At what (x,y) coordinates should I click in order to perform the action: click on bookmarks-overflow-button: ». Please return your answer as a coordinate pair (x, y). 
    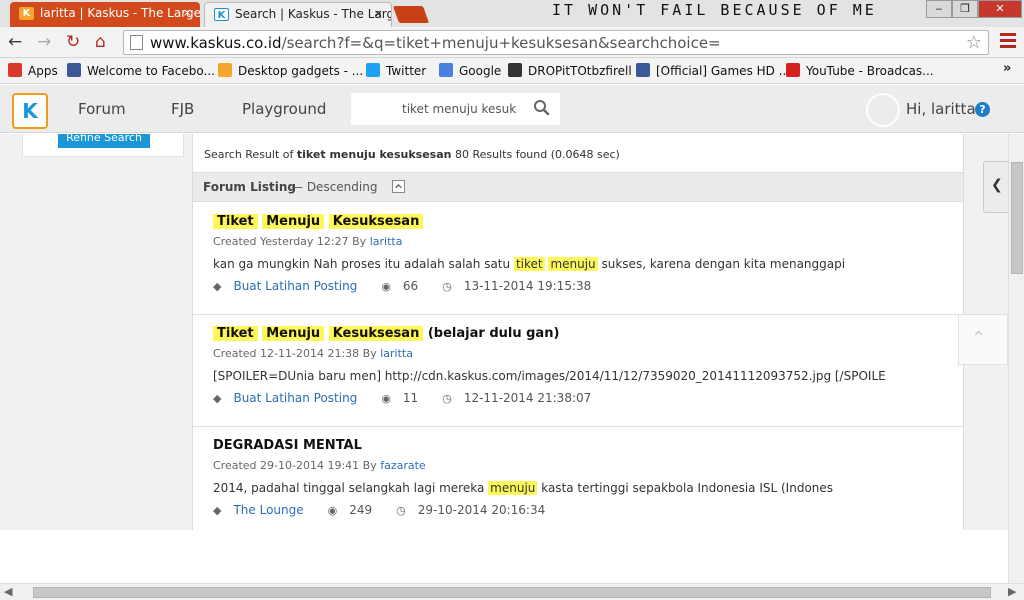
    Looking at the image, I should click on (1007, 68).